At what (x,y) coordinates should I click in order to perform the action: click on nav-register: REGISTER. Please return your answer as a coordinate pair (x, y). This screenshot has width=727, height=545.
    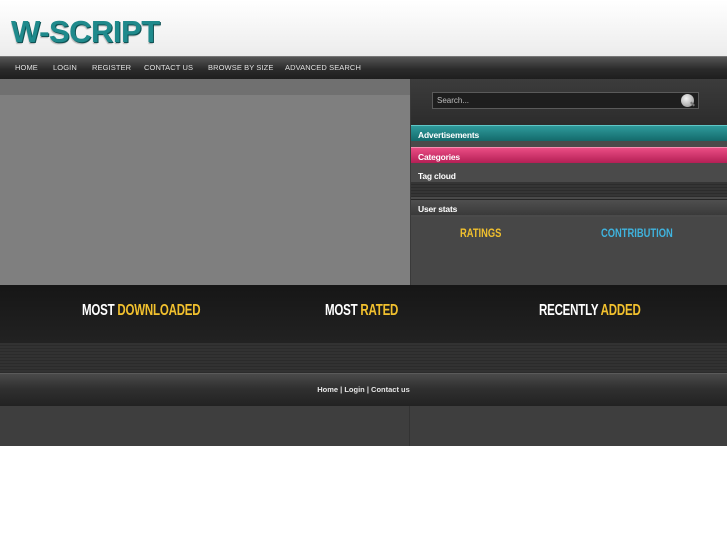
    Looking at the image, I should click on (111, 67).